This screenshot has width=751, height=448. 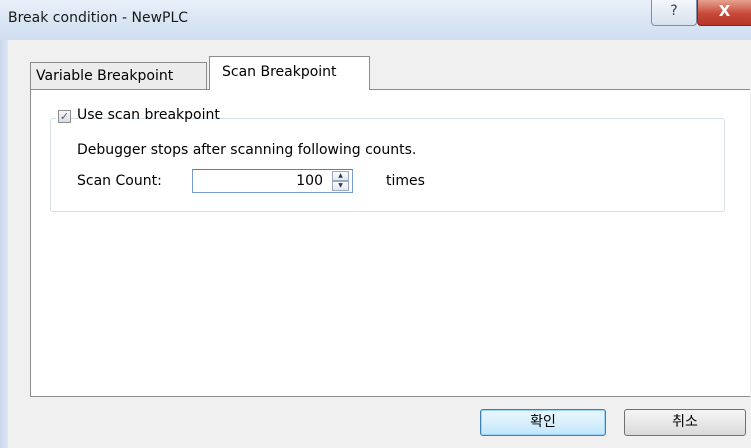 I want to click on spin-up-icon: ▲, so click(x=340, y=175).